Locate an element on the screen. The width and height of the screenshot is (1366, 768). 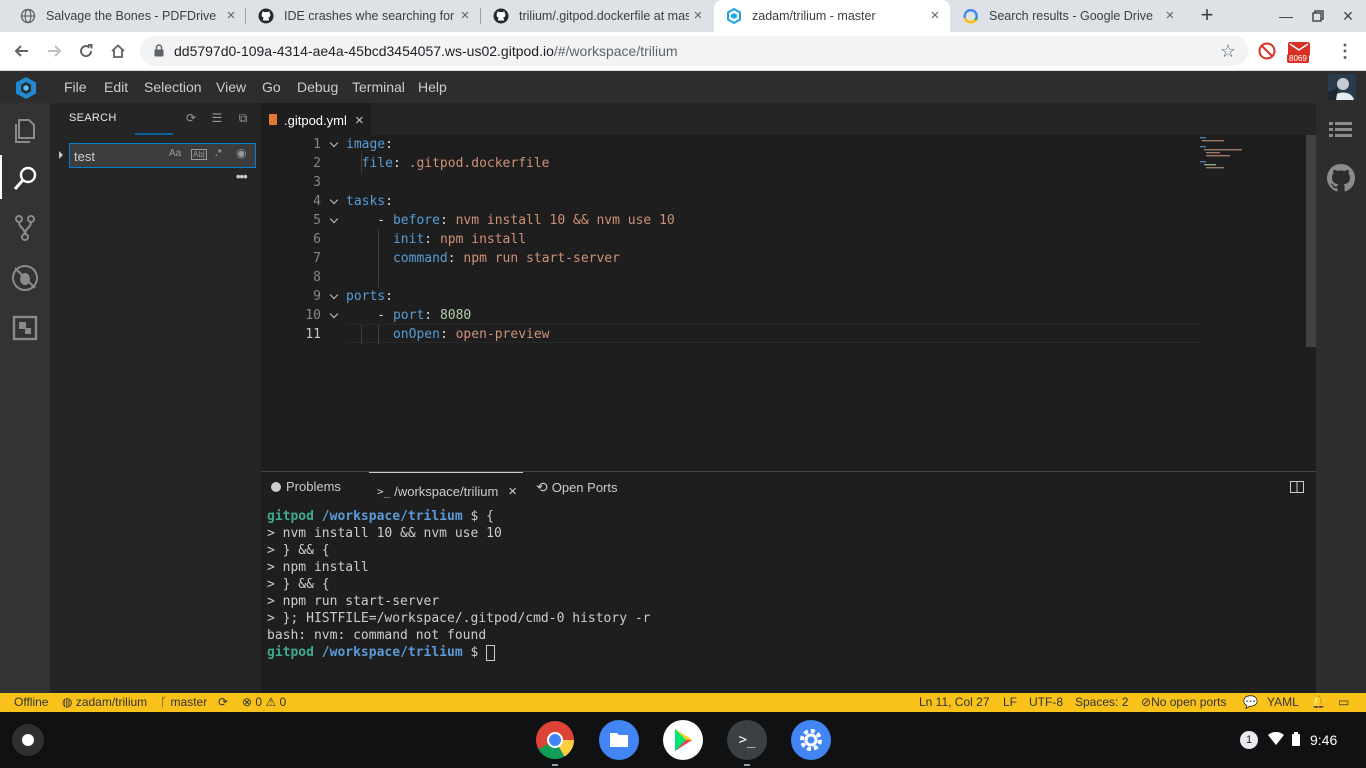
browser-tab: Search results - Google Drive × is located at coordinates (1068, 16).